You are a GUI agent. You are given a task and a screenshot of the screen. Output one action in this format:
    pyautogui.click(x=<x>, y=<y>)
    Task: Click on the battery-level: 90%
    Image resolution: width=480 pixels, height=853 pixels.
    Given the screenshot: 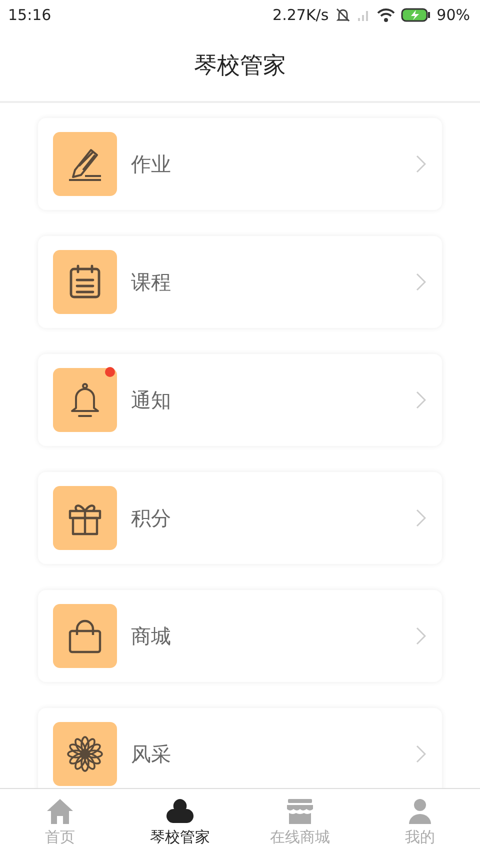 What is the action you would take?
    pyautogui.click(x=453, y=15)
    